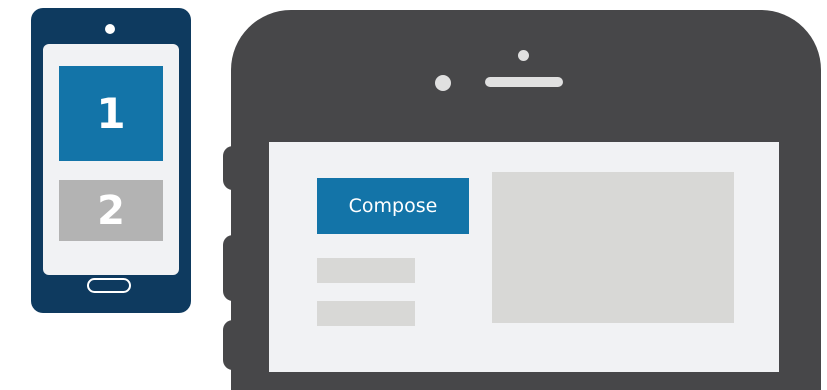  Describe the element at coordinates (393, 206) in the screenshot. I see `compose-button: Compose` at that location.